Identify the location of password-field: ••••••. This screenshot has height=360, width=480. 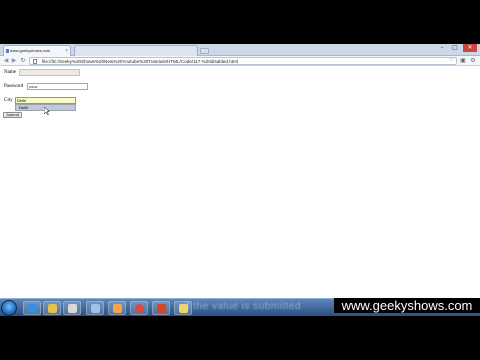
(57, 86).